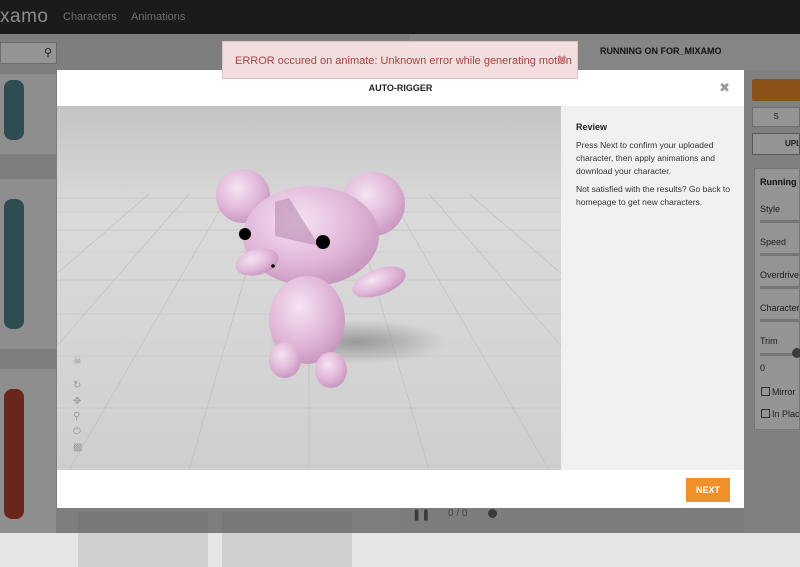  I want to click on next-button: NEXT, so click(708, 490).